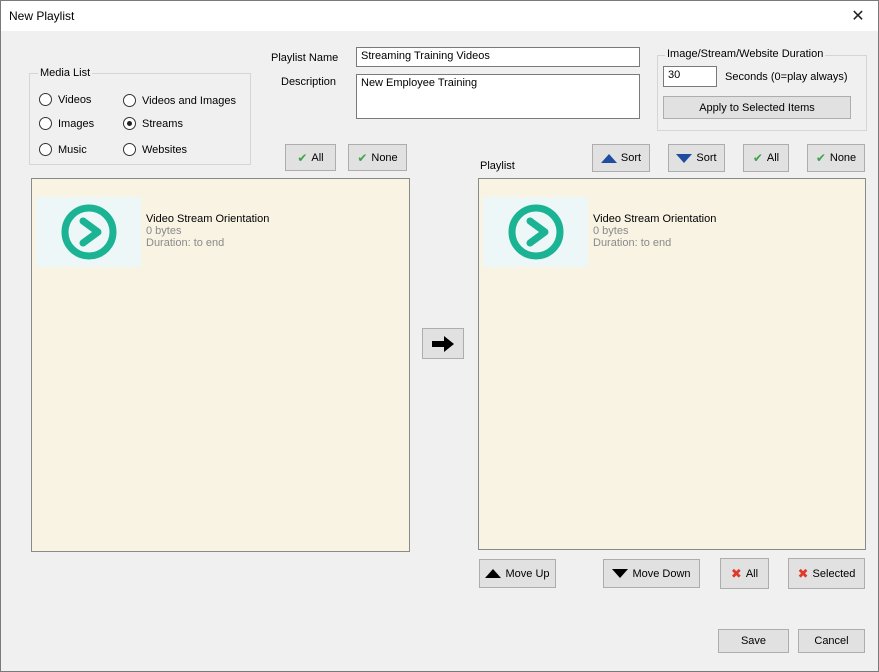 This screenshot has width=879, height=672. I want to click on apply-to-selected-label: Apply to Selected Items, so click(757, 107).